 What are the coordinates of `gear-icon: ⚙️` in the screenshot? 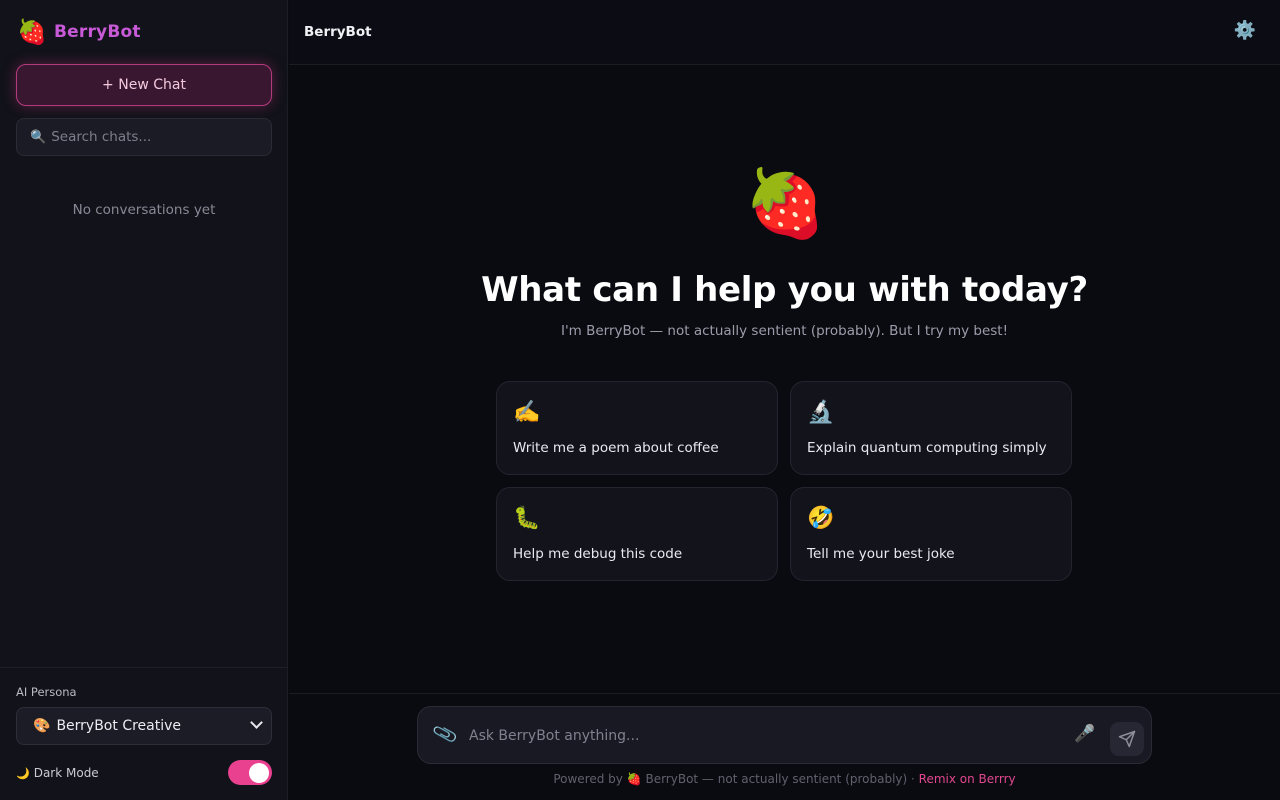 It's located at (1245, 30).